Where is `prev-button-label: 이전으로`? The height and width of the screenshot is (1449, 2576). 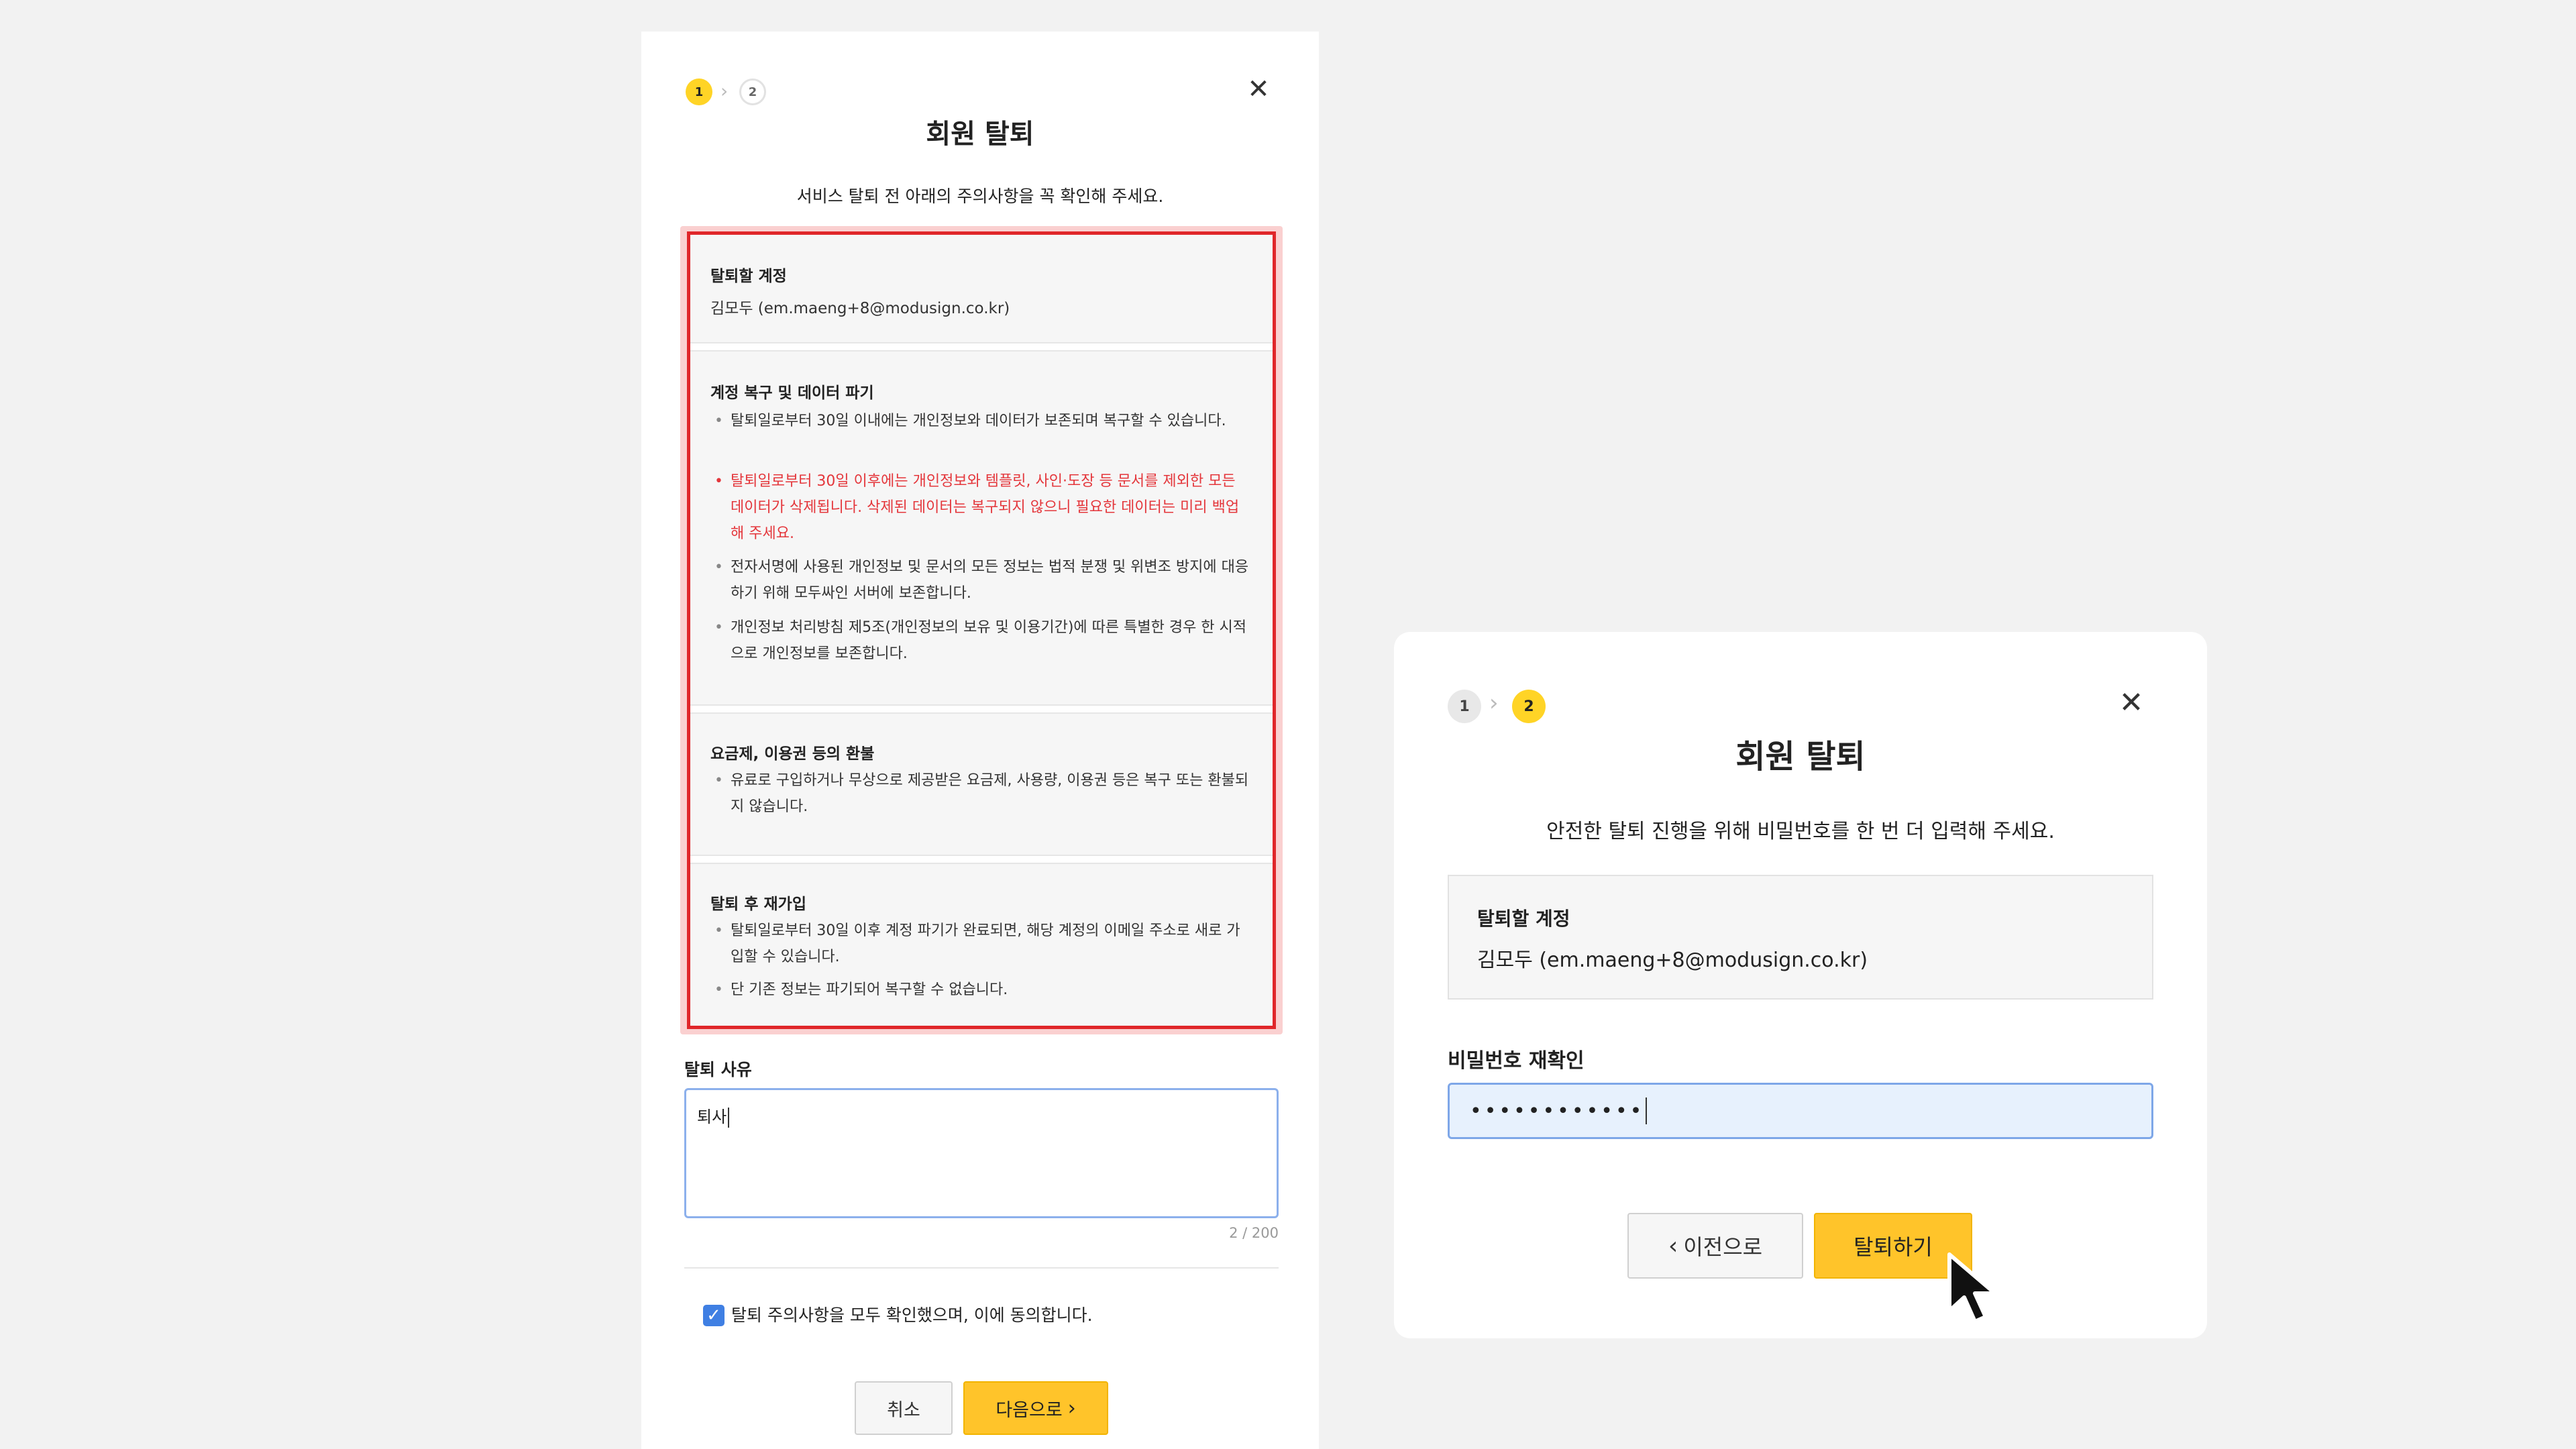 prev-button-label: 이전으로 is located at coordinates (1723, 1247).